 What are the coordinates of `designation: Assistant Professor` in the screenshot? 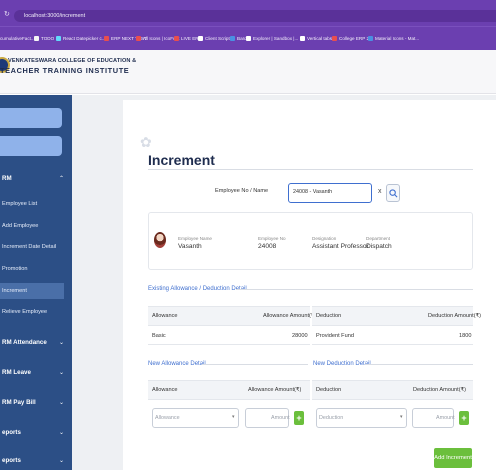 It's located at (340, 246).